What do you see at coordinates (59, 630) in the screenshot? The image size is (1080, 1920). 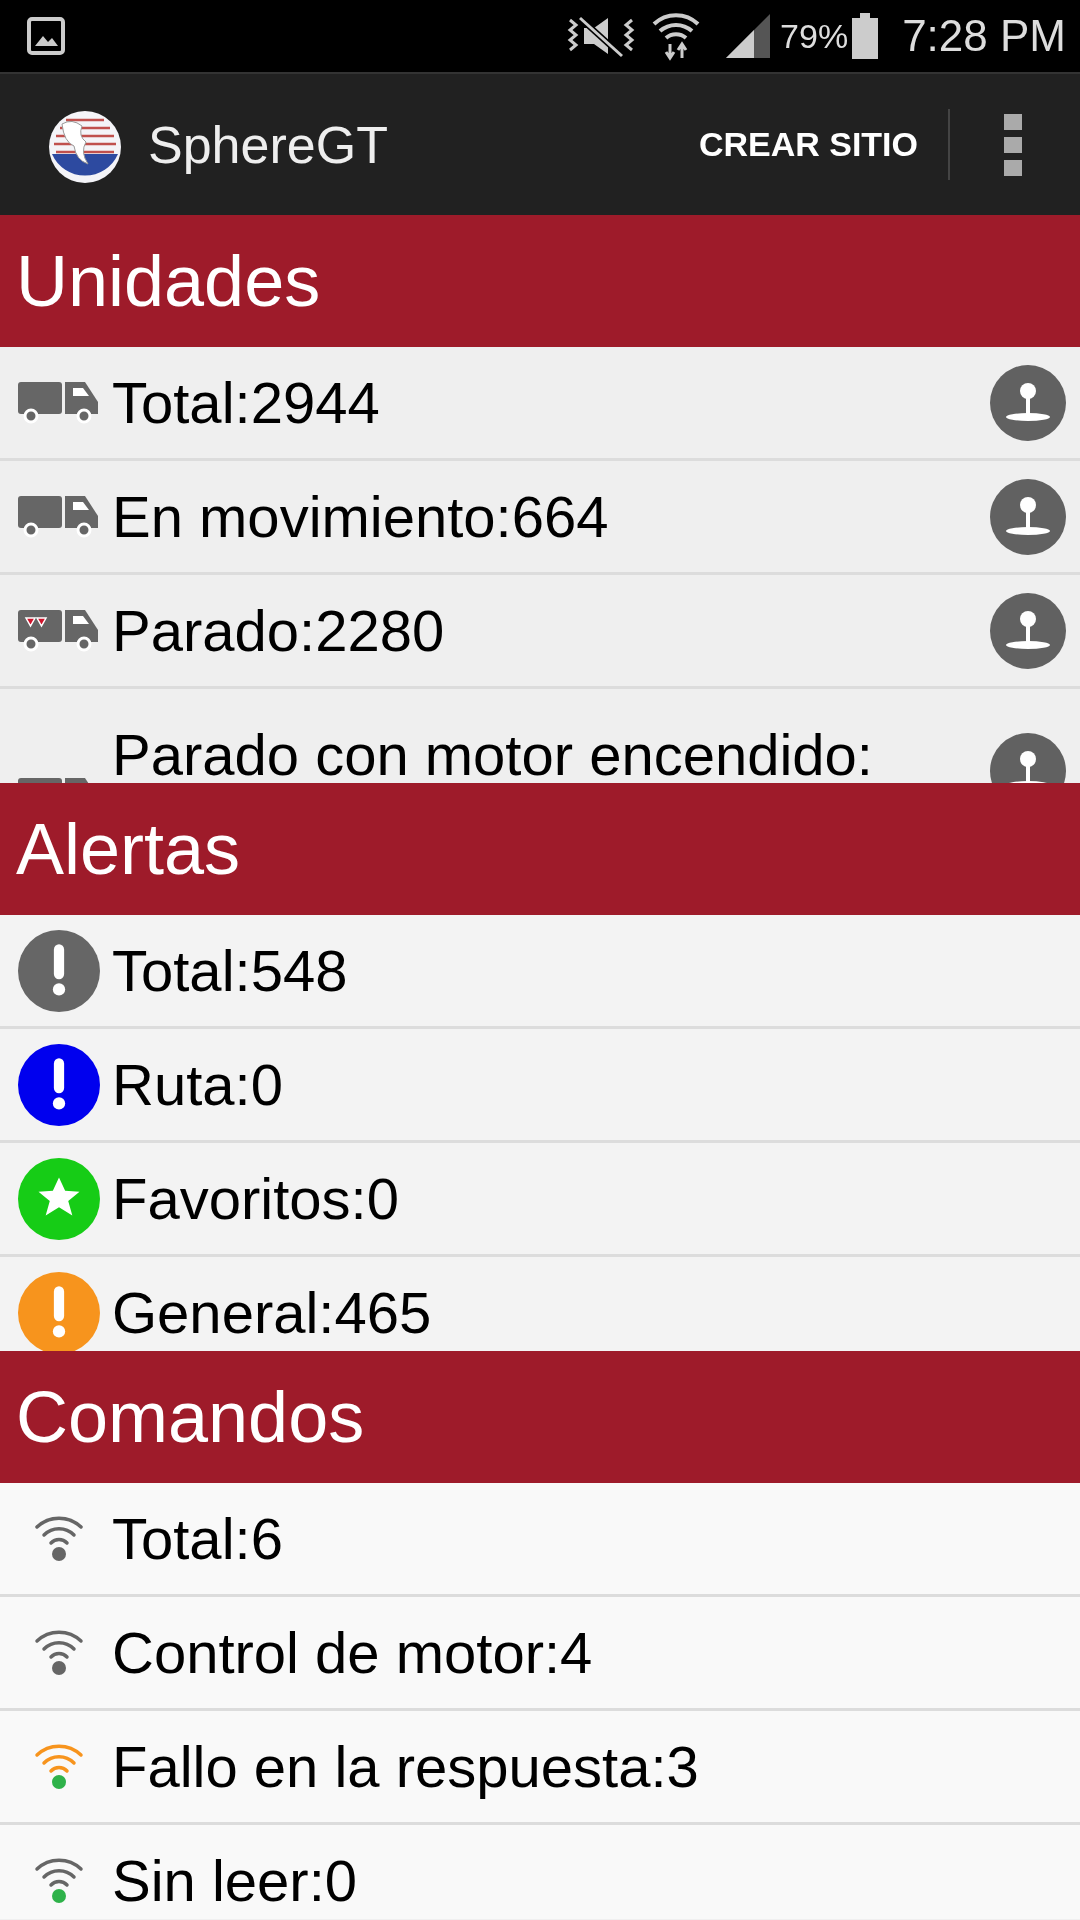 I see `stopped-truck-icon` at bounding box center [59, 630].